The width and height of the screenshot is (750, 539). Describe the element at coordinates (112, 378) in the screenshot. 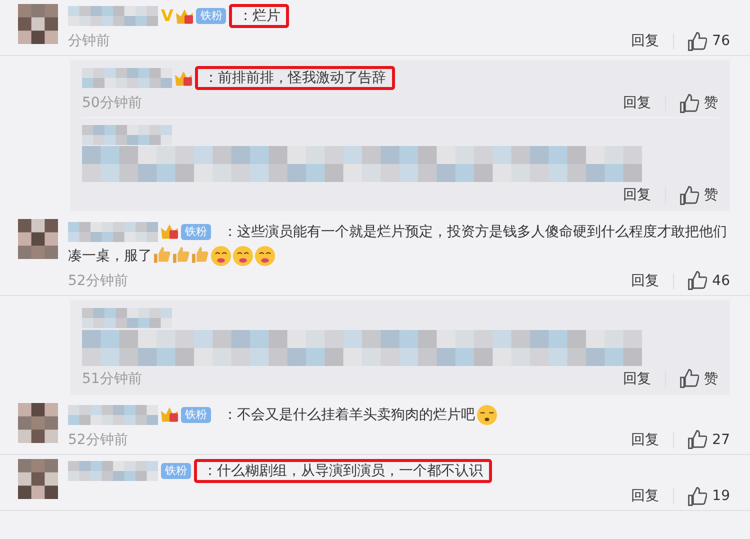

I see `timestamp: 51分钟前` at that location.